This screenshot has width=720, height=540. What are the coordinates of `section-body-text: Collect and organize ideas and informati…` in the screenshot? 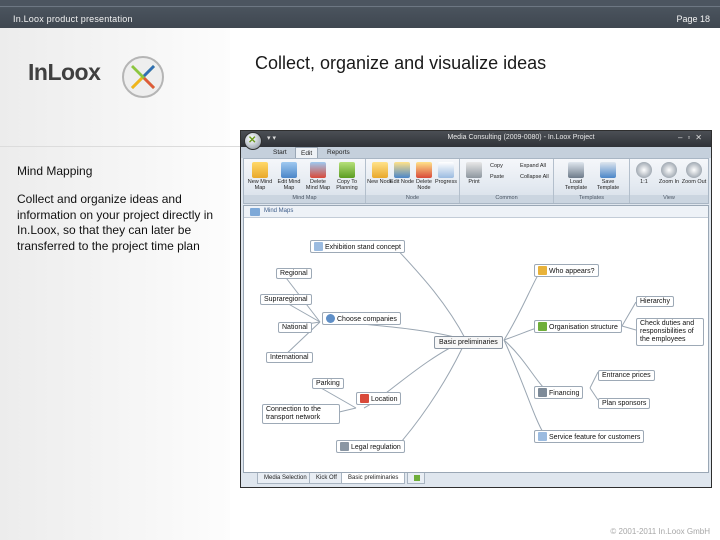 It's located at (115, 222).